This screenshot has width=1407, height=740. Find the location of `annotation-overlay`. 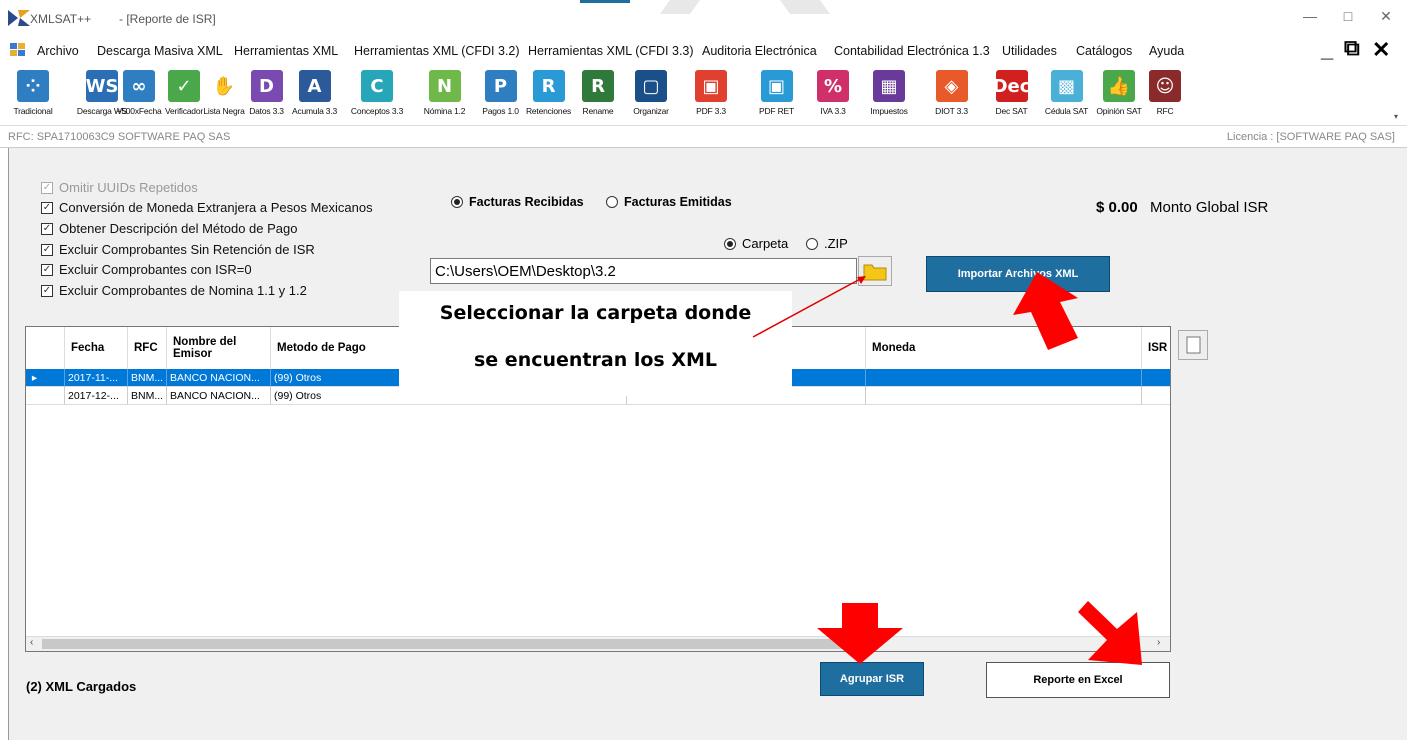

annotation-overlay is located at coordinates (947, 468).